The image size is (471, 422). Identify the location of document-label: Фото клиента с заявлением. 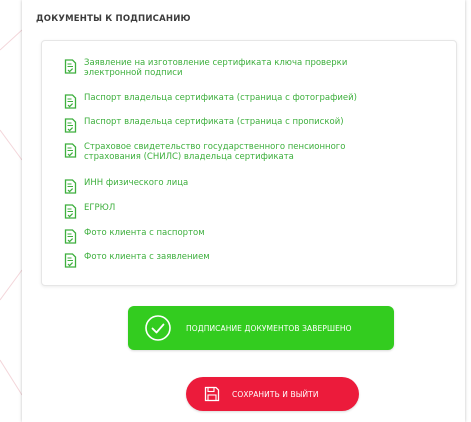
(147, 257).